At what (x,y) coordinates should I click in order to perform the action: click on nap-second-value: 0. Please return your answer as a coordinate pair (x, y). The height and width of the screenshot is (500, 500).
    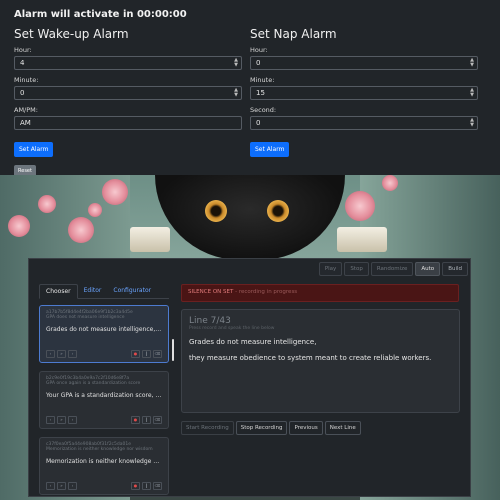
    Looking at the image, I should click on (258, 123).